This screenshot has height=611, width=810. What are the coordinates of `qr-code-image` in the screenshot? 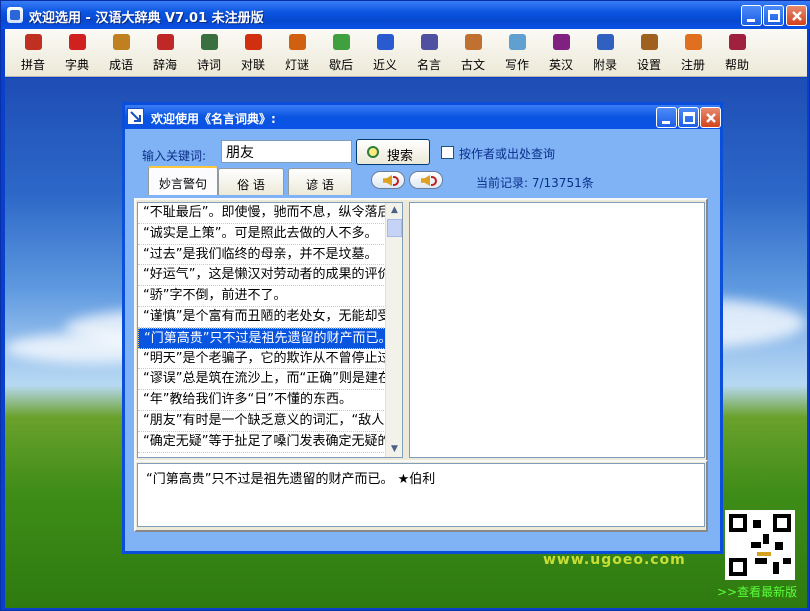 It's located at (760, 545).